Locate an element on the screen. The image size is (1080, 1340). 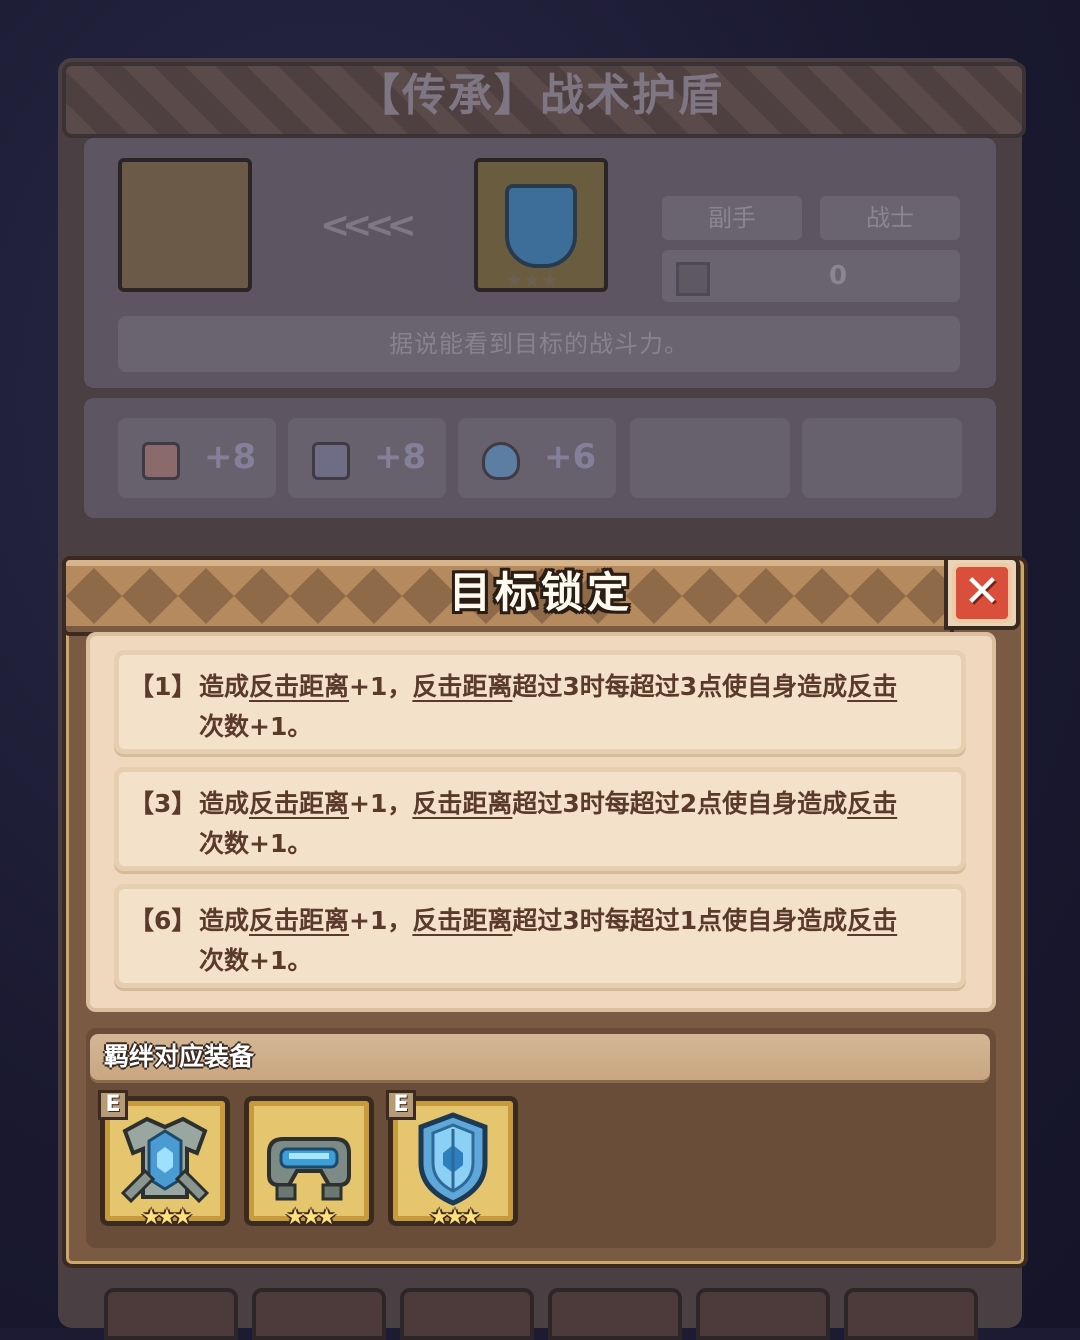
popup-title: 目标锁定 is located at coordinates (540, 592).